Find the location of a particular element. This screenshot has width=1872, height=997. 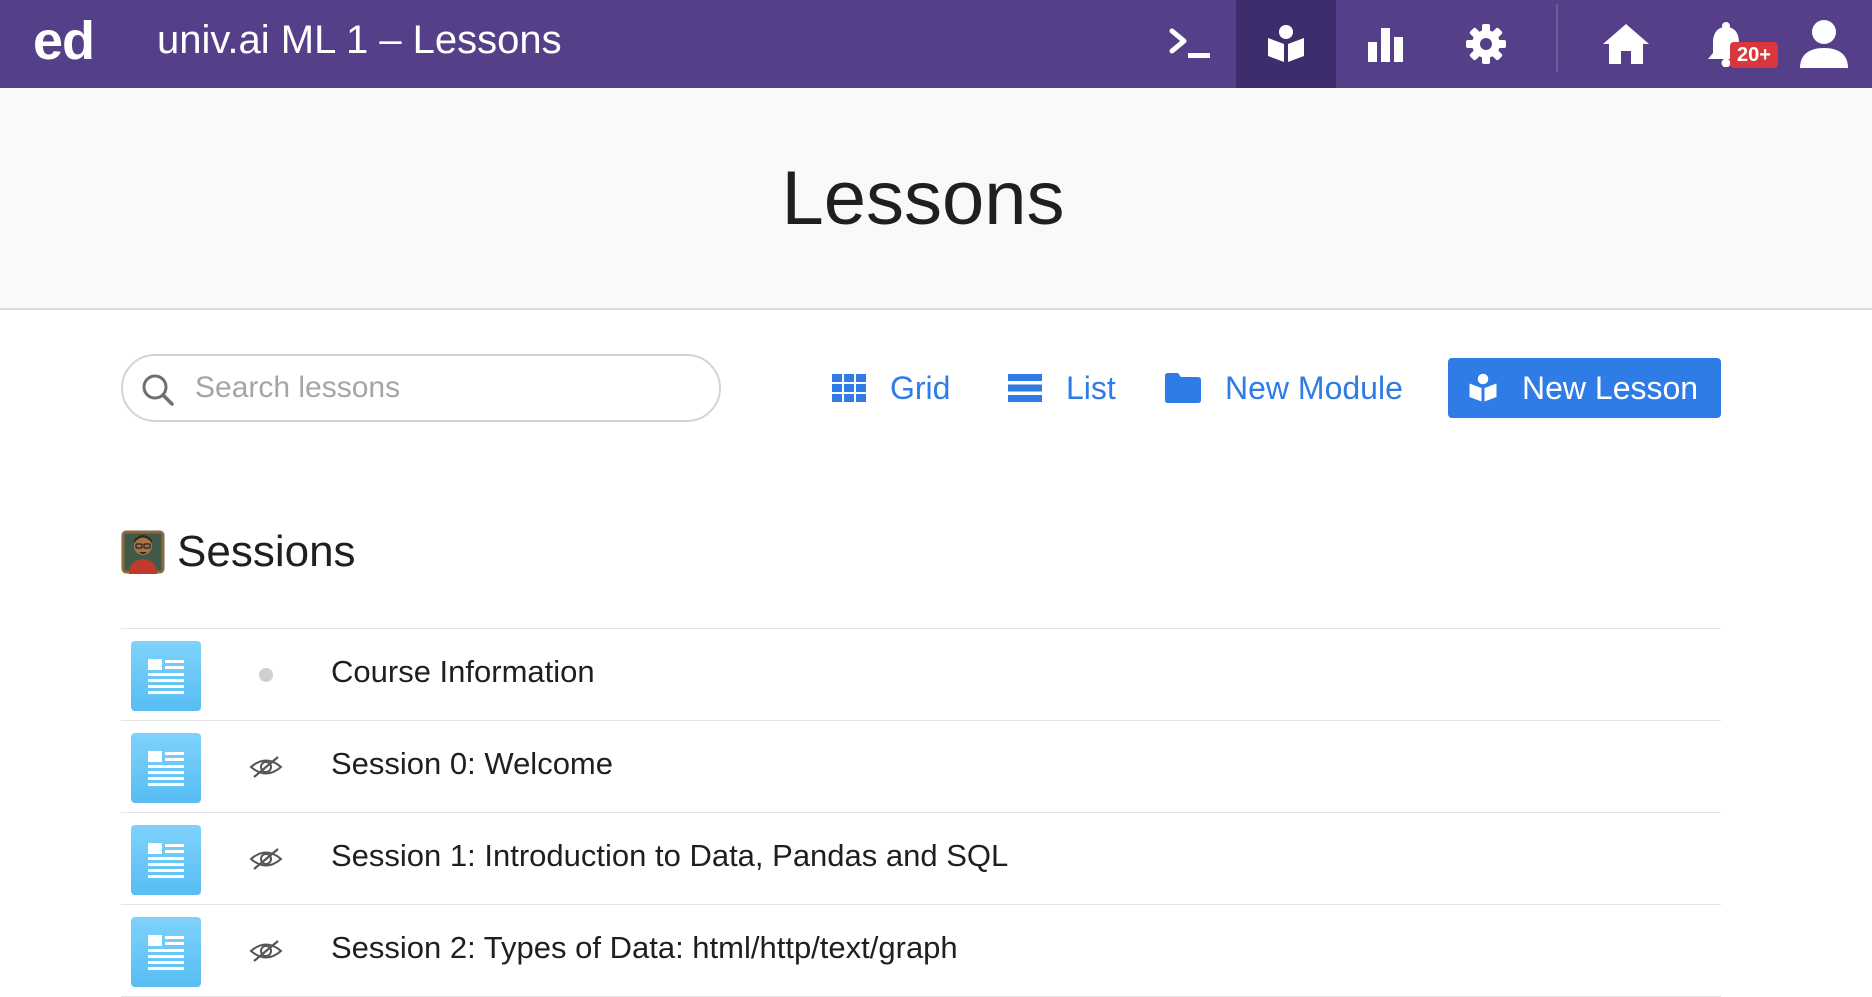

lesson-row: Course Information is located at coordinates (921, 675).